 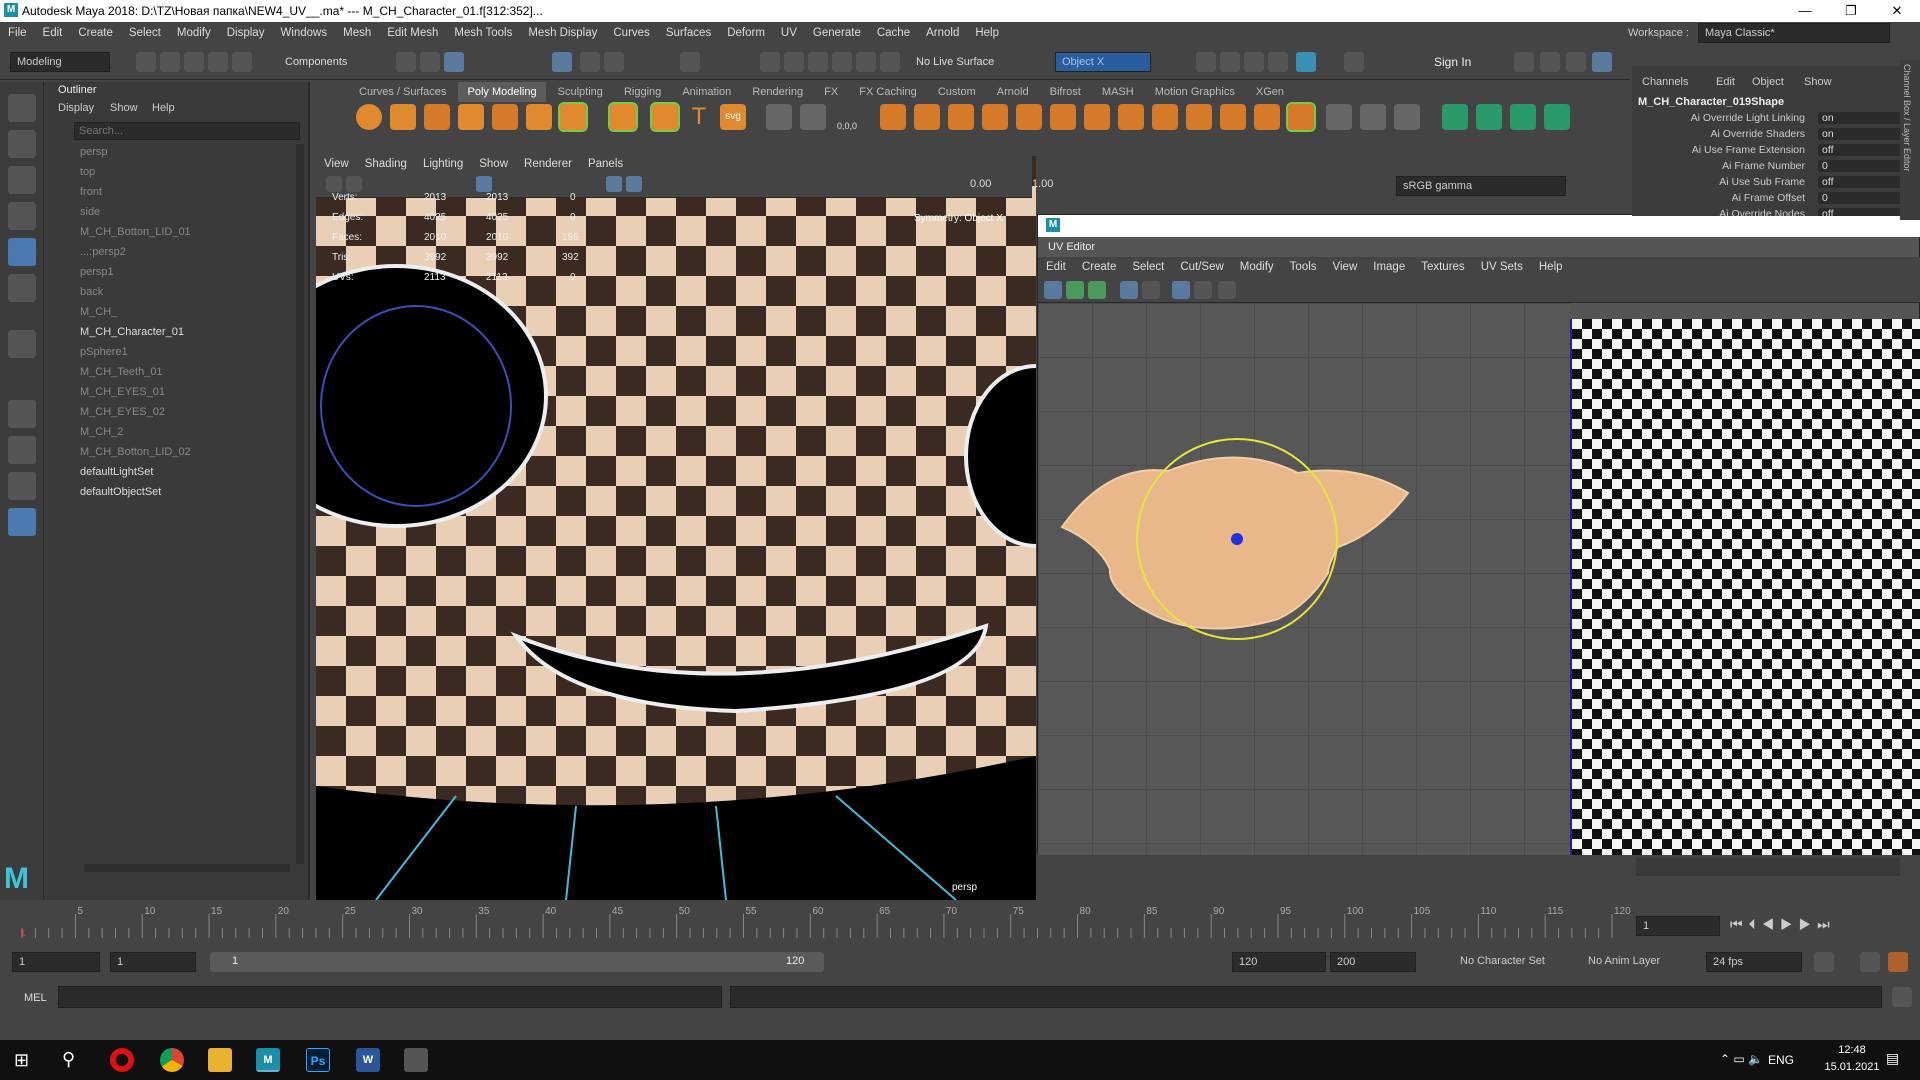 What do you see at coordinates (122, 412) in the screenshot?
I see `outliner-item: M_CH_EYES_02` at bounding box center [122, 412].